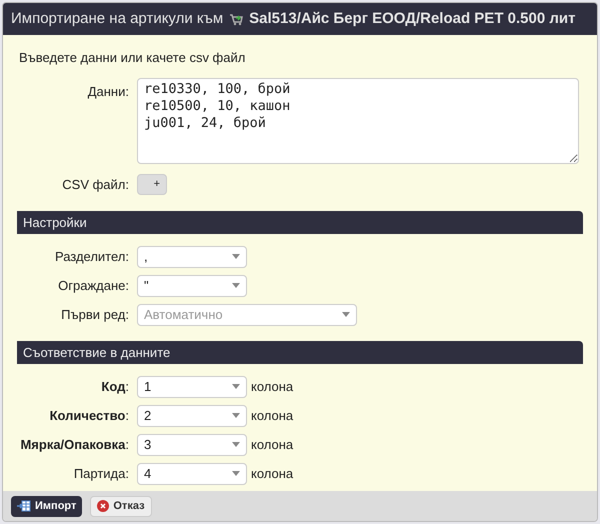 The width and height of the screenshot is (600, 524). I want to click on file-upload-button: +, so click(152, 184).